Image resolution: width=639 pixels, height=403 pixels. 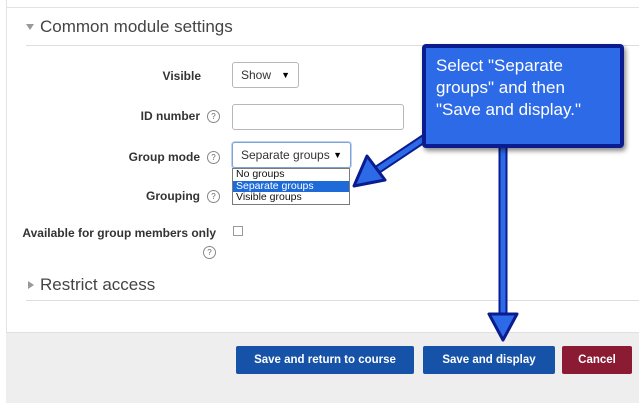 I want to click on arrow-to-save-head, so click(x=503, y=327).